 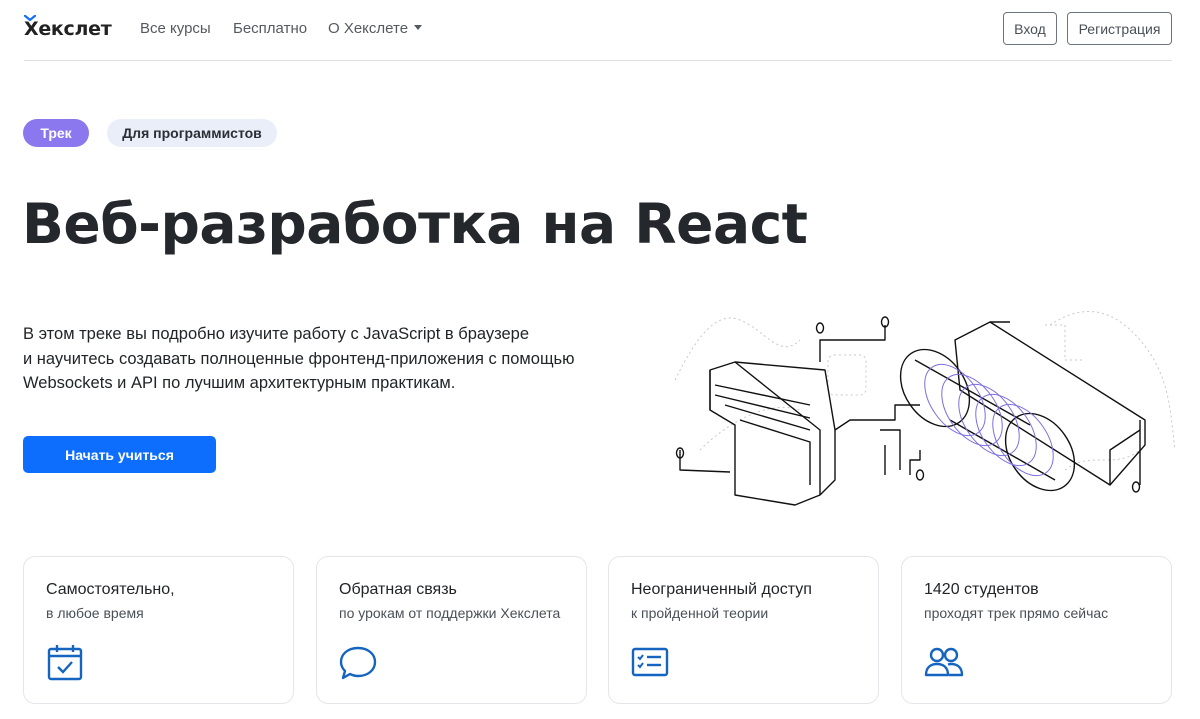 I want to click on feature-card-self-paced: Самостоятельно, в любое время, so click(x=158, y=630).